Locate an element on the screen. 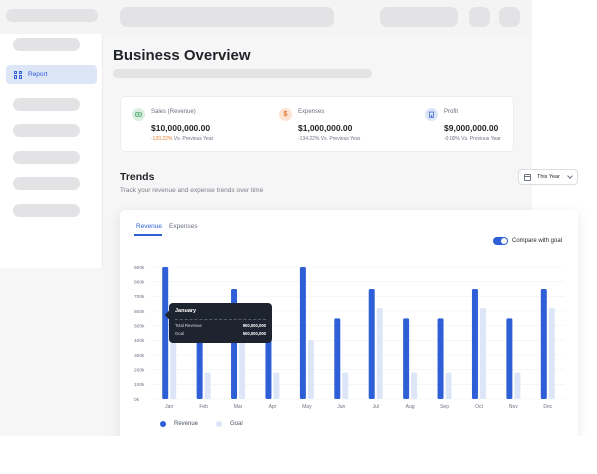 The height and width of the screenshot is (474, 597). toolbar-button-placeholder is located at coordinates (419, 17).